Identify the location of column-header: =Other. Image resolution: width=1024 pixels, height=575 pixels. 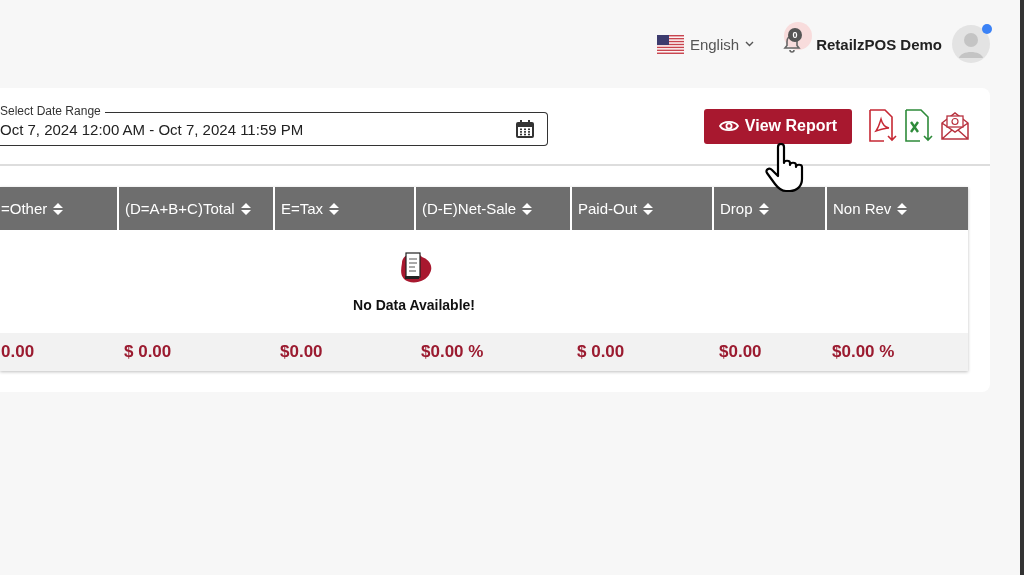
(59, 208).